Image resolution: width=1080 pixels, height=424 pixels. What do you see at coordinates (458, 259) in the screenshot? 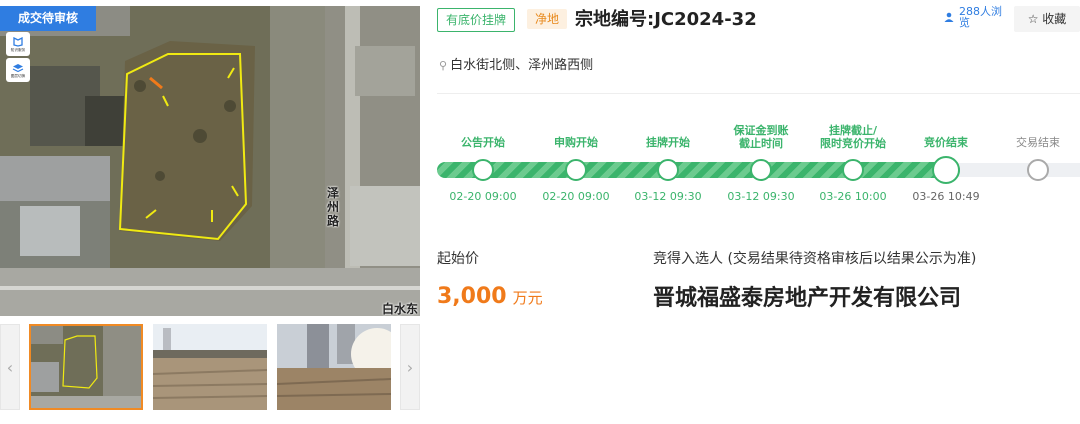
I see `starting-price-label: 起始价` at bounding box center [458, 259].